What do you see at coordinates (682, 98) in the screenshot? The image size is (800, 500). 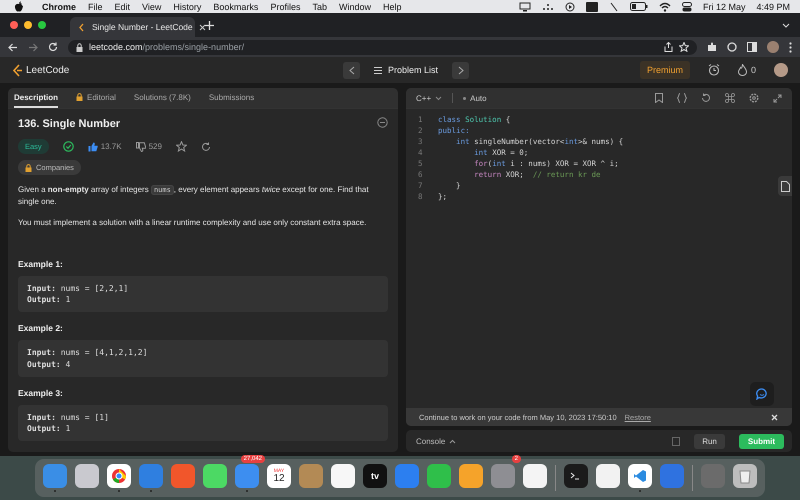 I see `braces-icon` at bounding box center [682, 98].